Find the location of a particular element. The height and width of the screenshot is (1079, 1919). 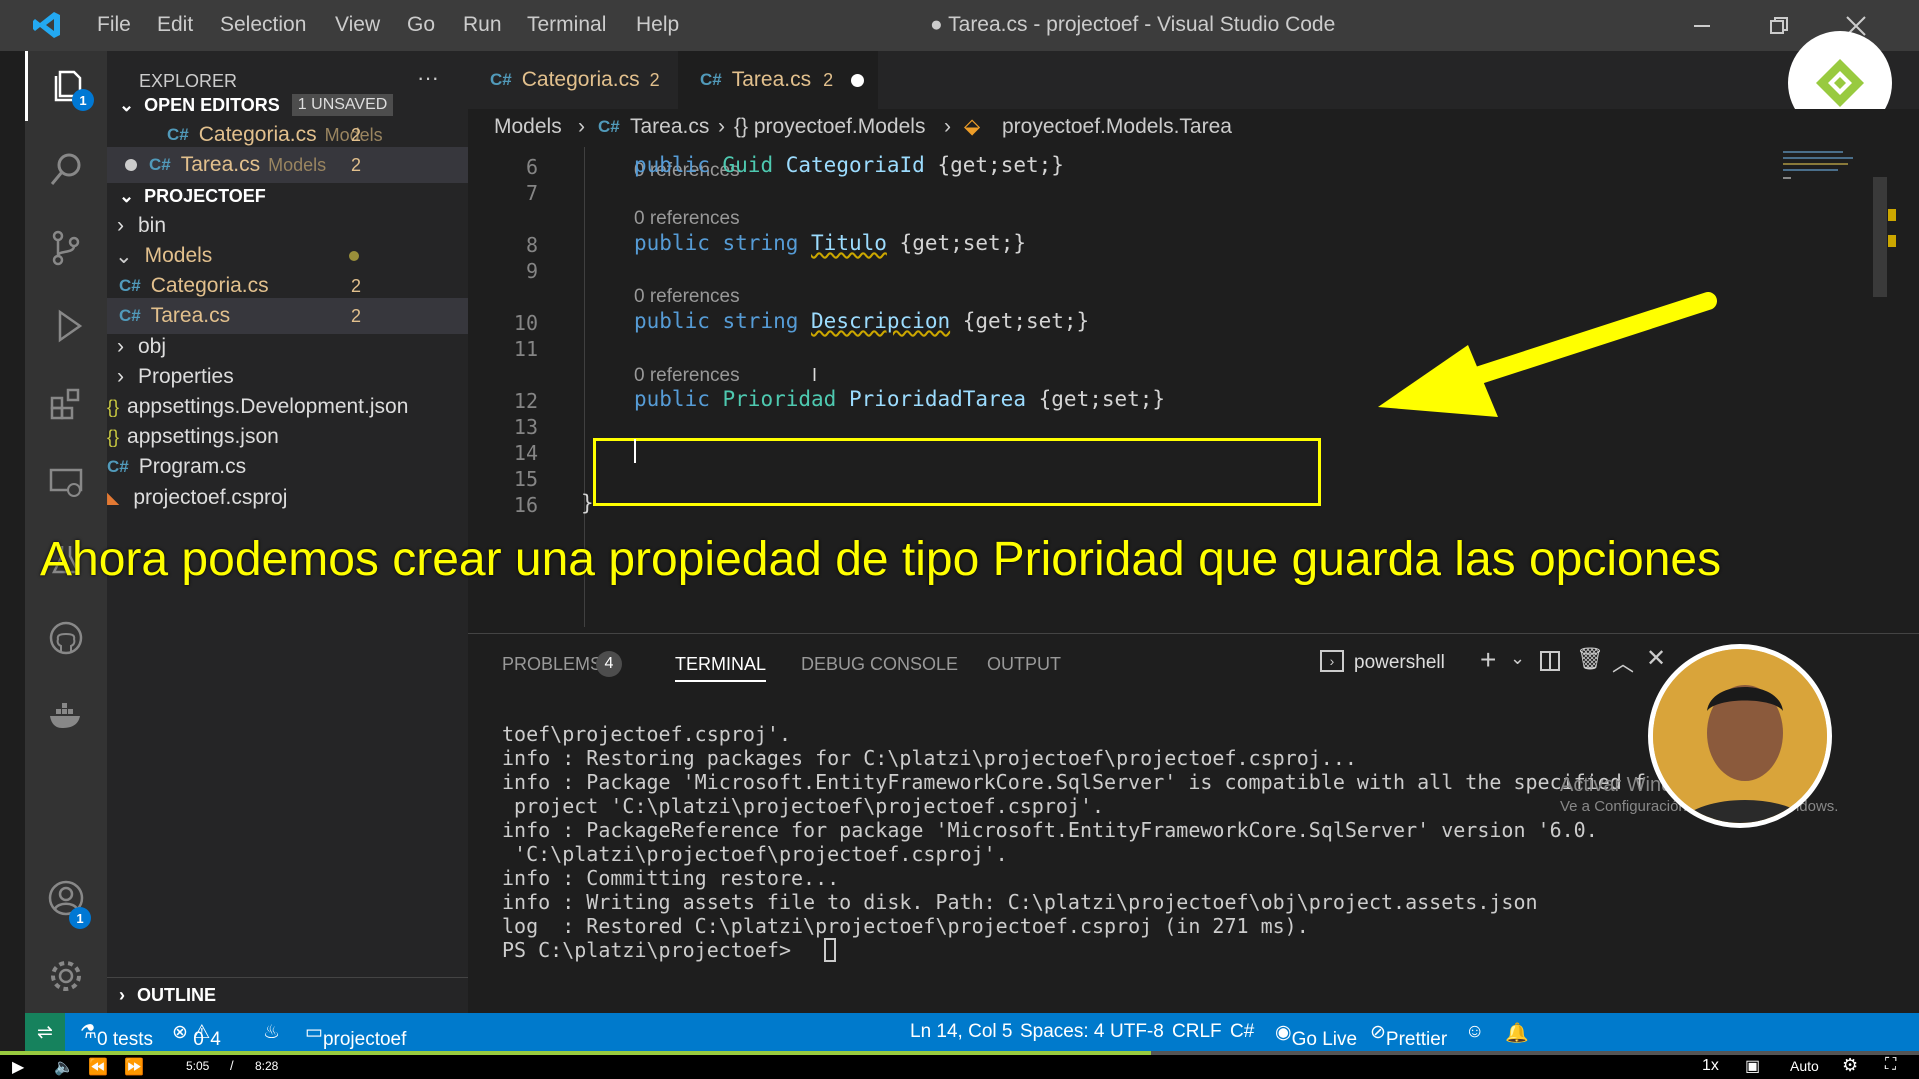

breadcrumb-file: Tarea.cs is located at coordinates (669, 127).